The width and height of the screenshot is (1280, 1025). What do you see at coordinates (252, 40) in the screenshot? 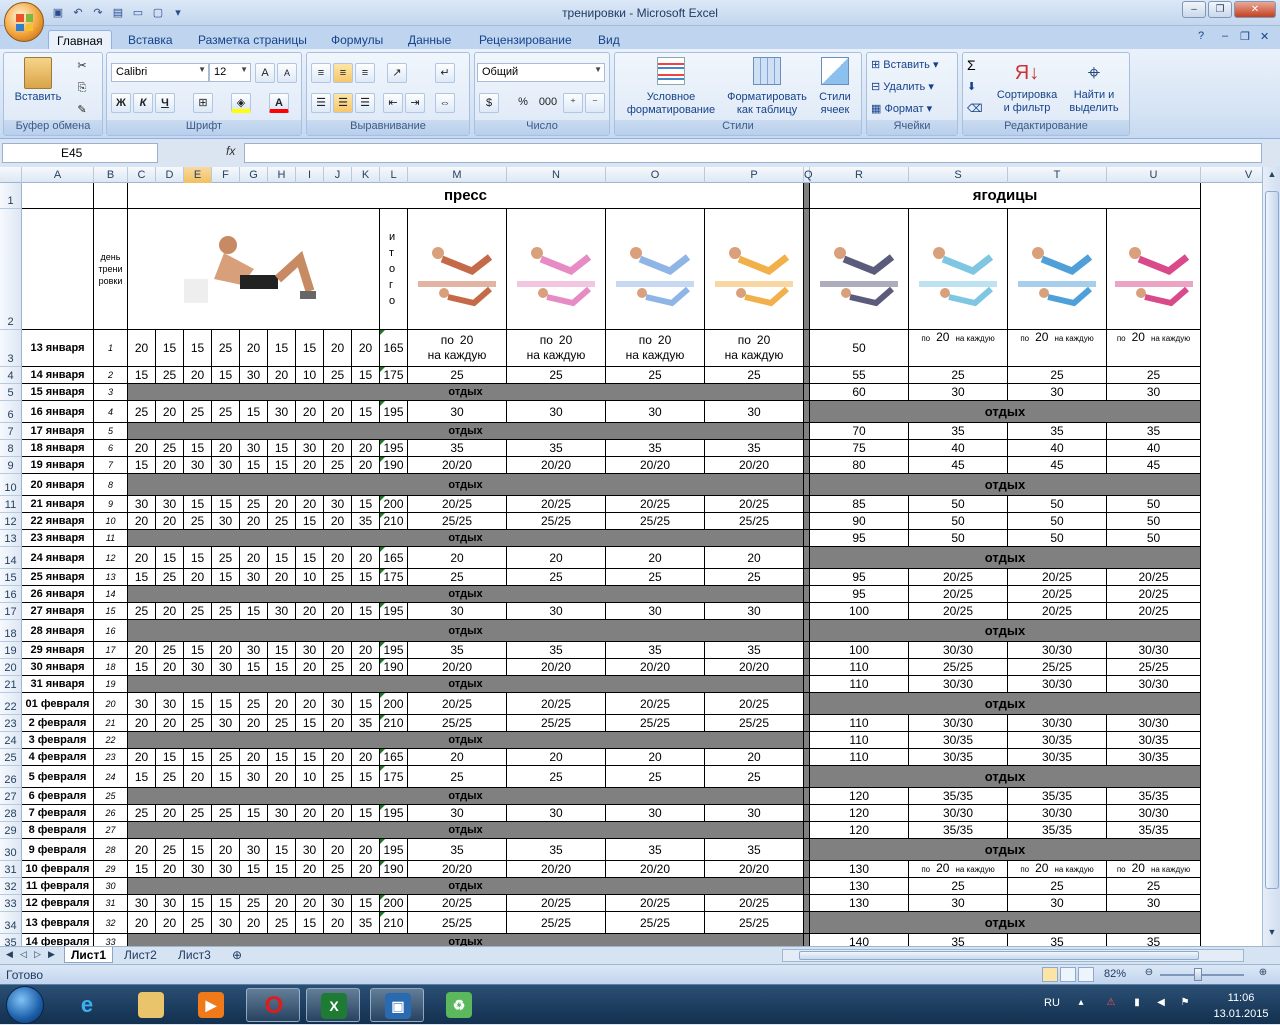
I see `tab-page-layout: Разметка страницы` at bounding box center [252, 40].